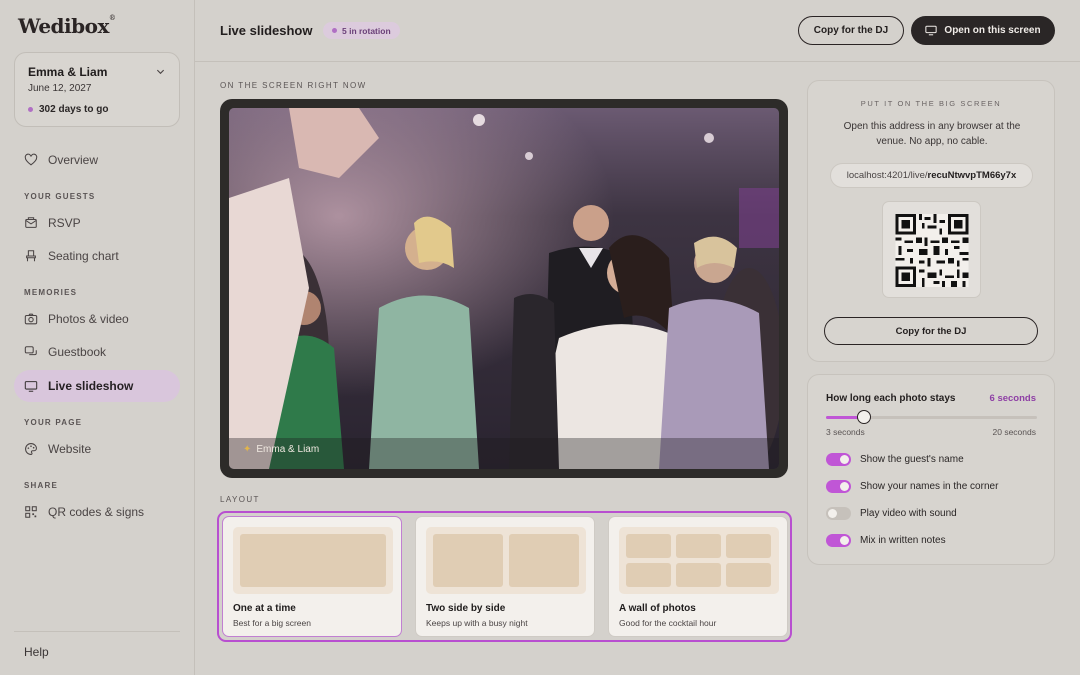 This screenshot has height=675, width=1080. What do you see at coordinates (70, 449) in the screenshot?
I see `sidebar-item-label: Website` at bounding box center [70, 449].